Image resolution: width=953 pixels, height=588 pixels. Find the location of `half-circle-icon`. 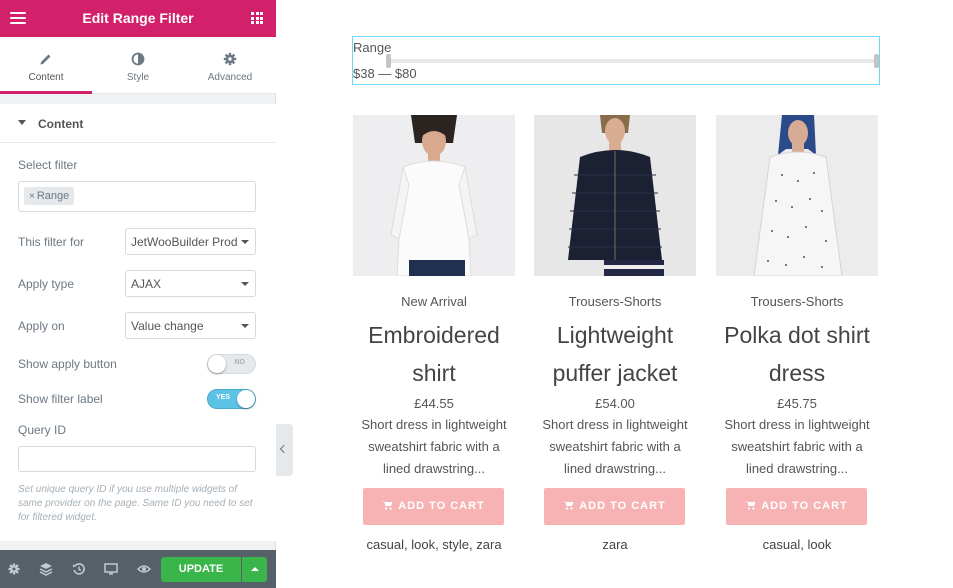

half-circle-icon is located at coordinates (138, 59).